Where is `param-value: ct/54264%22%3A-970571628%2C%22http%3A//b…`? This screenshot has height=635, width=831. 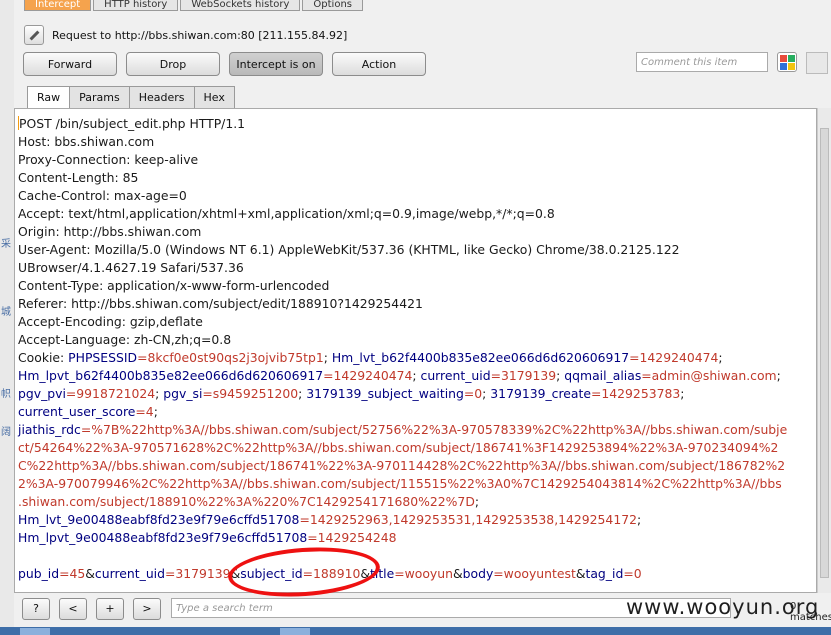 param-value: ct/54264%22%3A-970571628%2C%22http%3A//b… is located at coordinates (398, 447).